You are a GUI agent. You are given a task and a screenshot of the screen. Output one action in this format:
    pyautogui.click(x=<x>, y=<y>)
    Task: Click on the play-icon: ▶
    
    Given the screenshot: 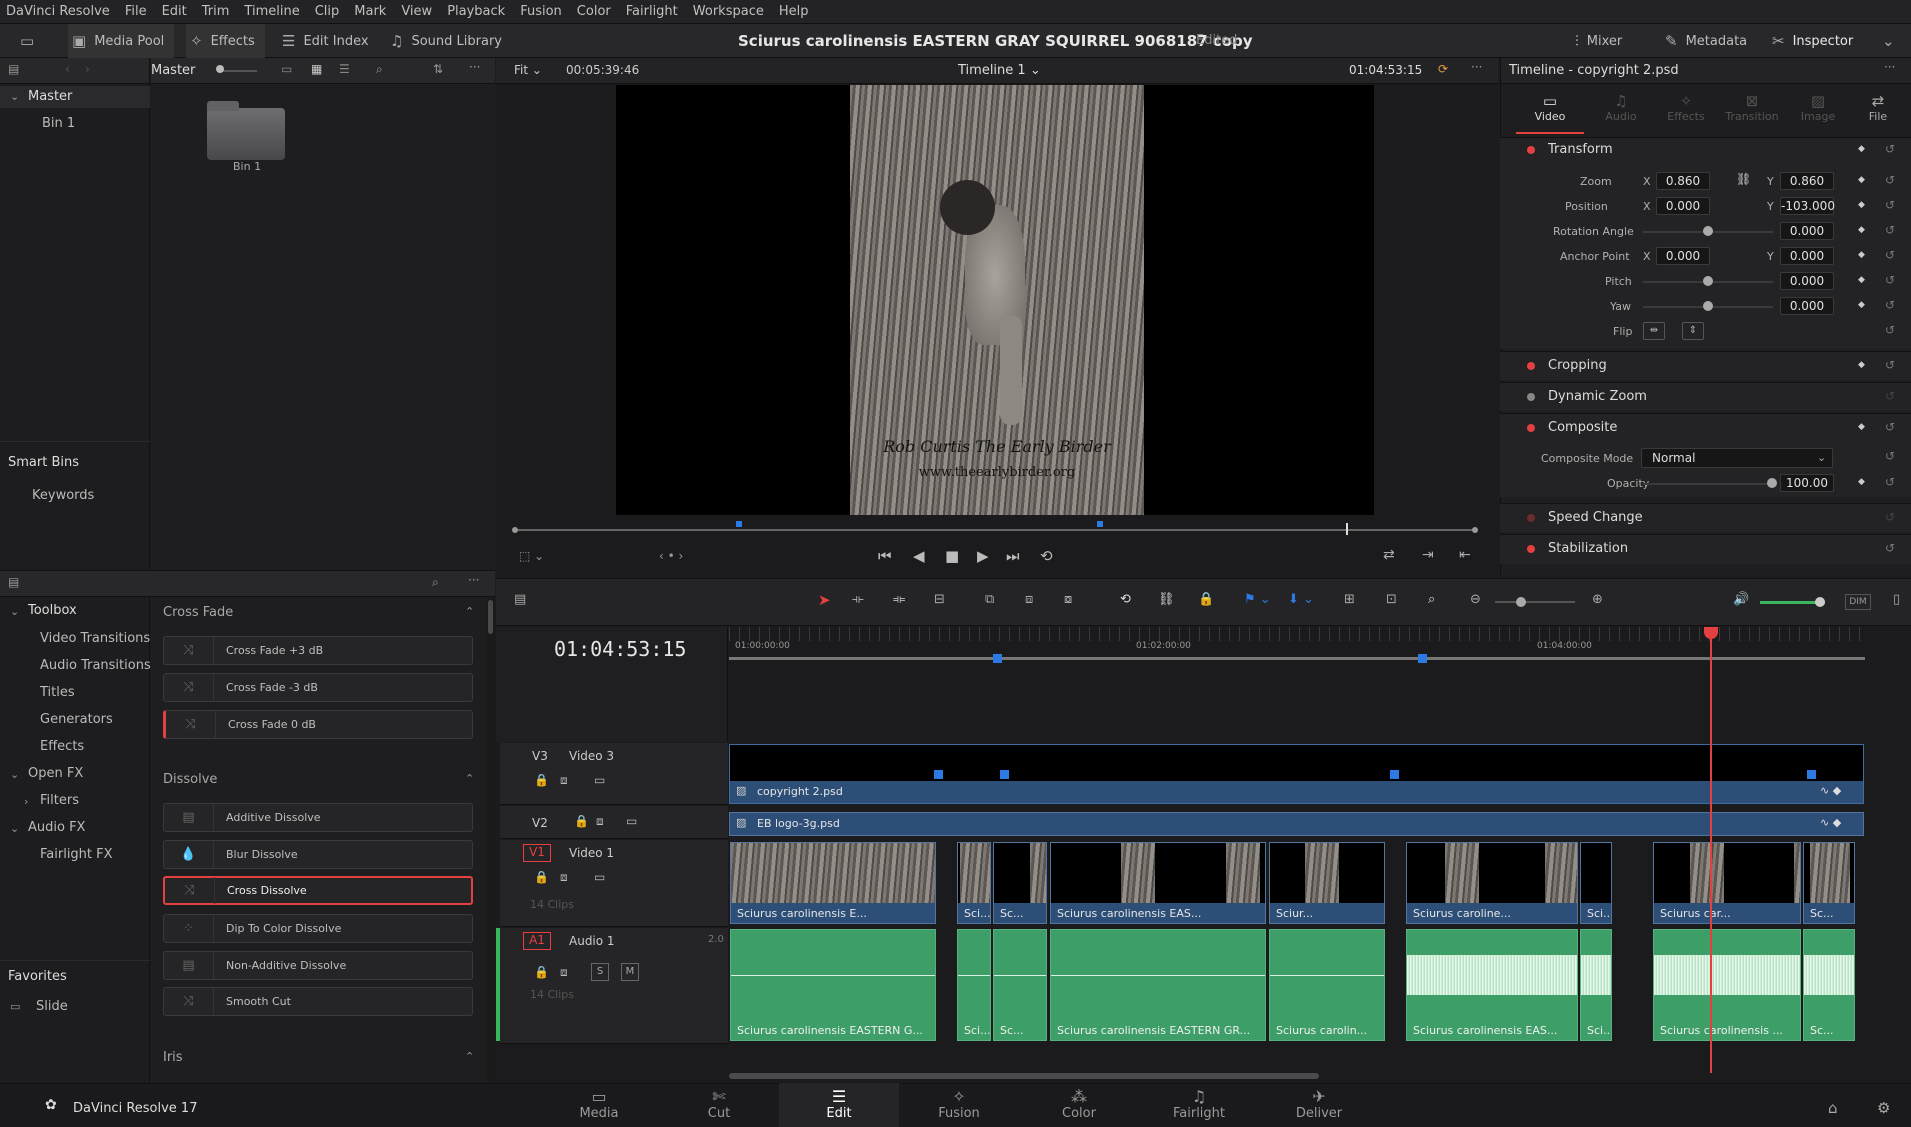 What is the action you would take?
    pyautogui.click(x=983, y=556)
    